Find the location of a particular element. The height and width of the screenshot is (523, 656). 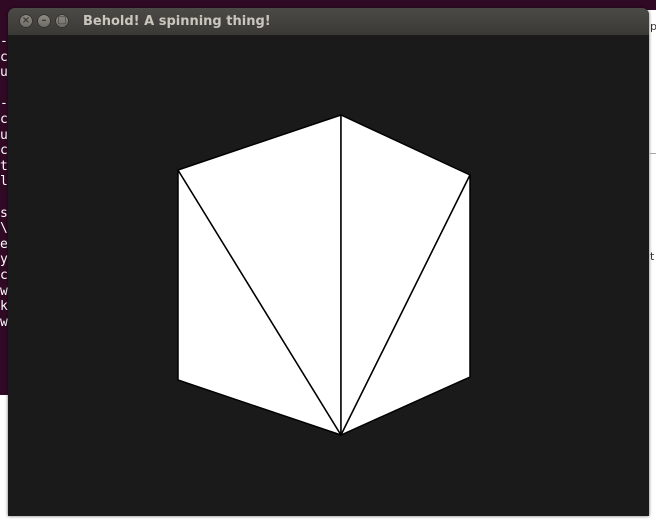

close-button: × is located at coordinates (26, 21).